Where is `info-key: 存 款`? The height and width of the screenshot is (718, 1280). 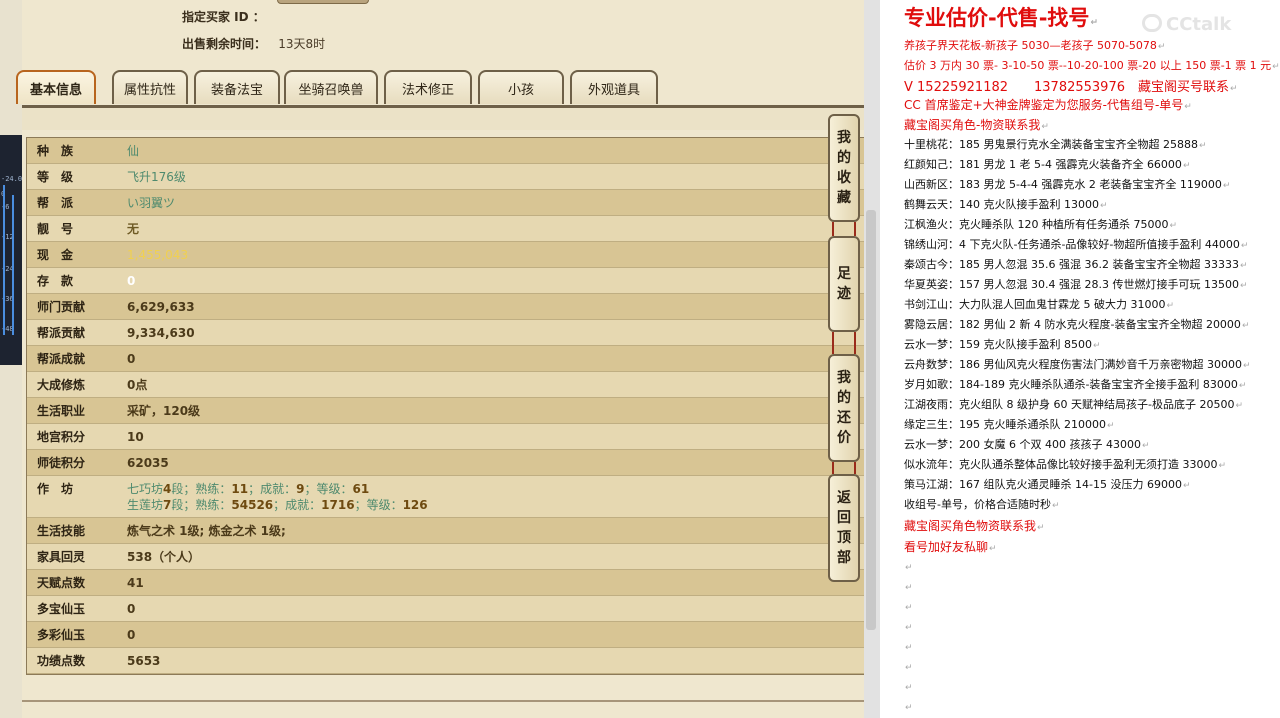 info-key: 存 款 is located at coordinates (55, 281).